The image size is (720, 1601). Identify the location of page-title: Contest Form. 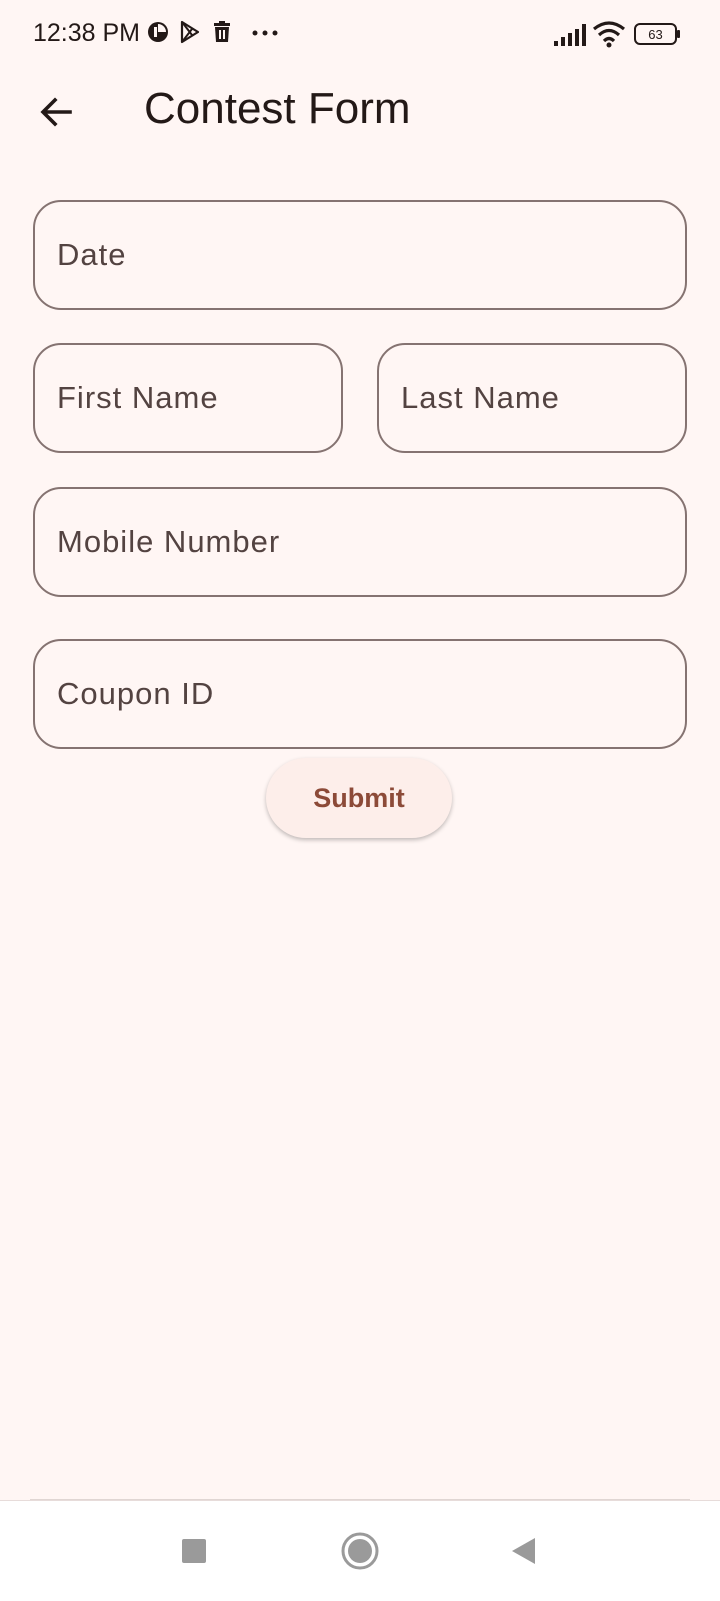
(277, 108).